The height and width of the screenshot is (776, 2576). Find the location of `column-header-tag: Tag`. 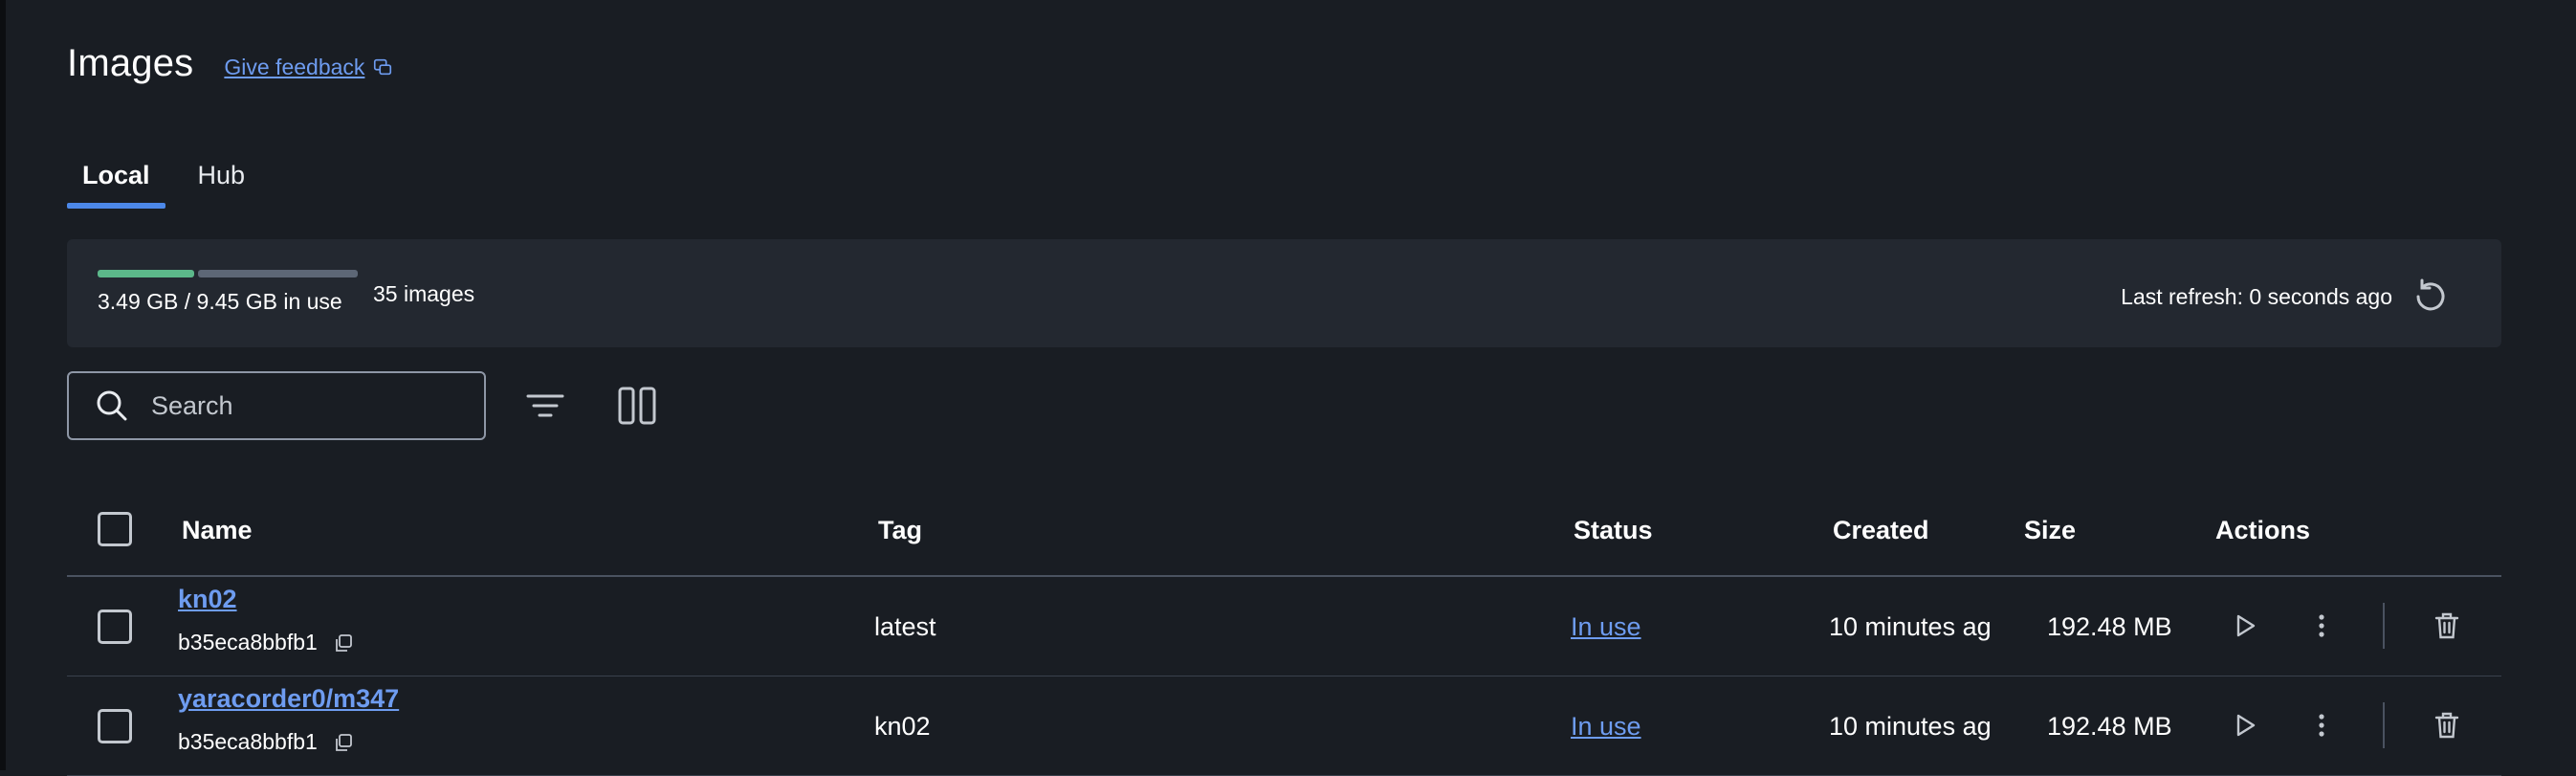

column-header-tag: Tag is located at coordinates (900, 530).